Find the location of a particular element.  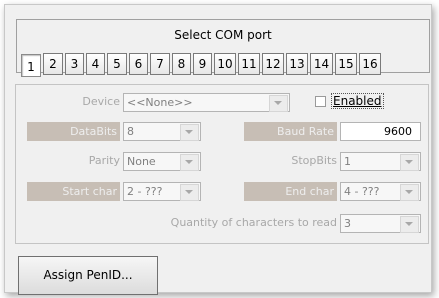

port-button-14: 14 is located at coordinates (321, 64).